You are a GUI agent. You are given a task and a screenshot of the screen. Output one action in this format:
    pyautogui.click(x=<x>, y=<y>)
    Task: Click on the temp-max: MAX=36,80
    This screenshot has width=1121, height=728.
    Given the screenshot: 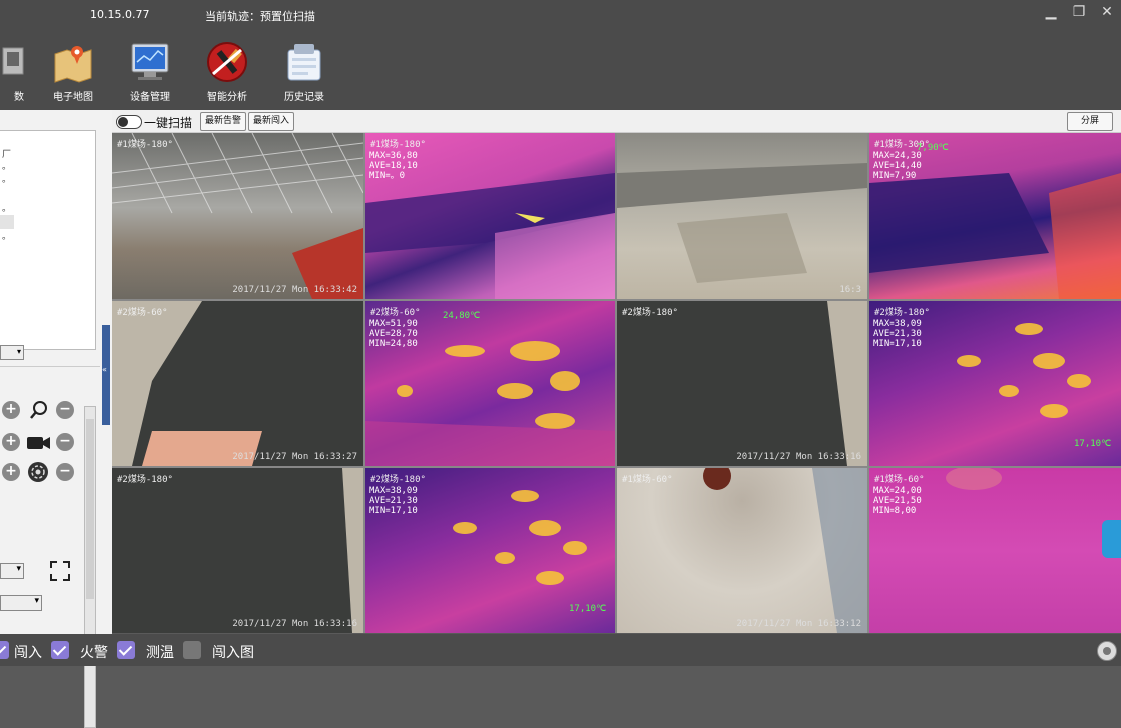 What is the action you would take?
    pyautogui.click(x=393, y=156)
    